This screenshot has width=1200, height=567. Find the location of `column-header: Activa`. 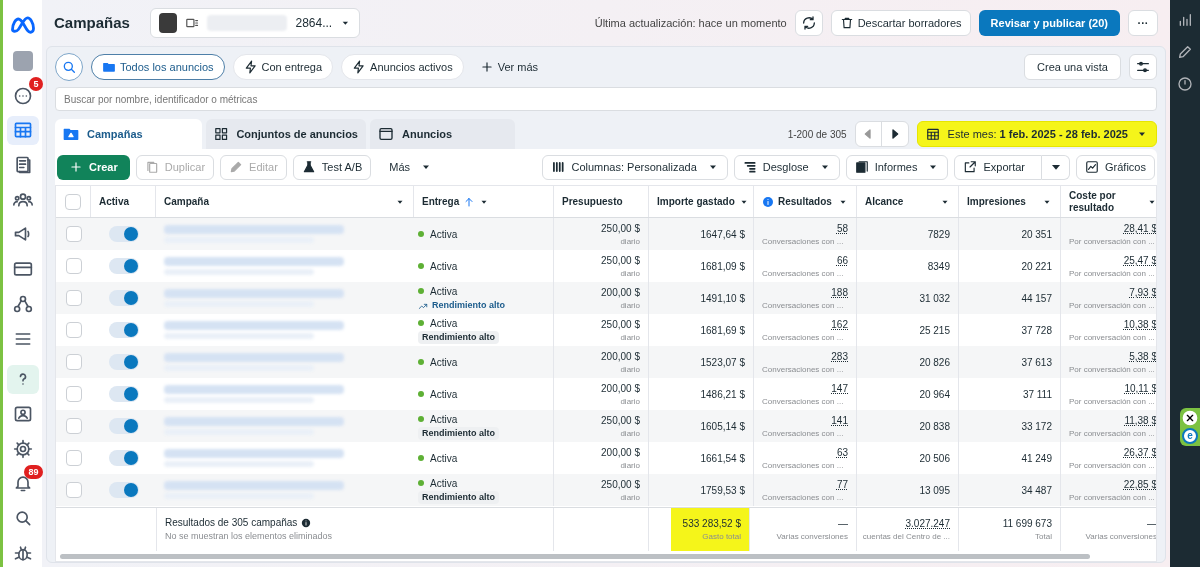

column-header: Activa is located at coordinates (114, 201).